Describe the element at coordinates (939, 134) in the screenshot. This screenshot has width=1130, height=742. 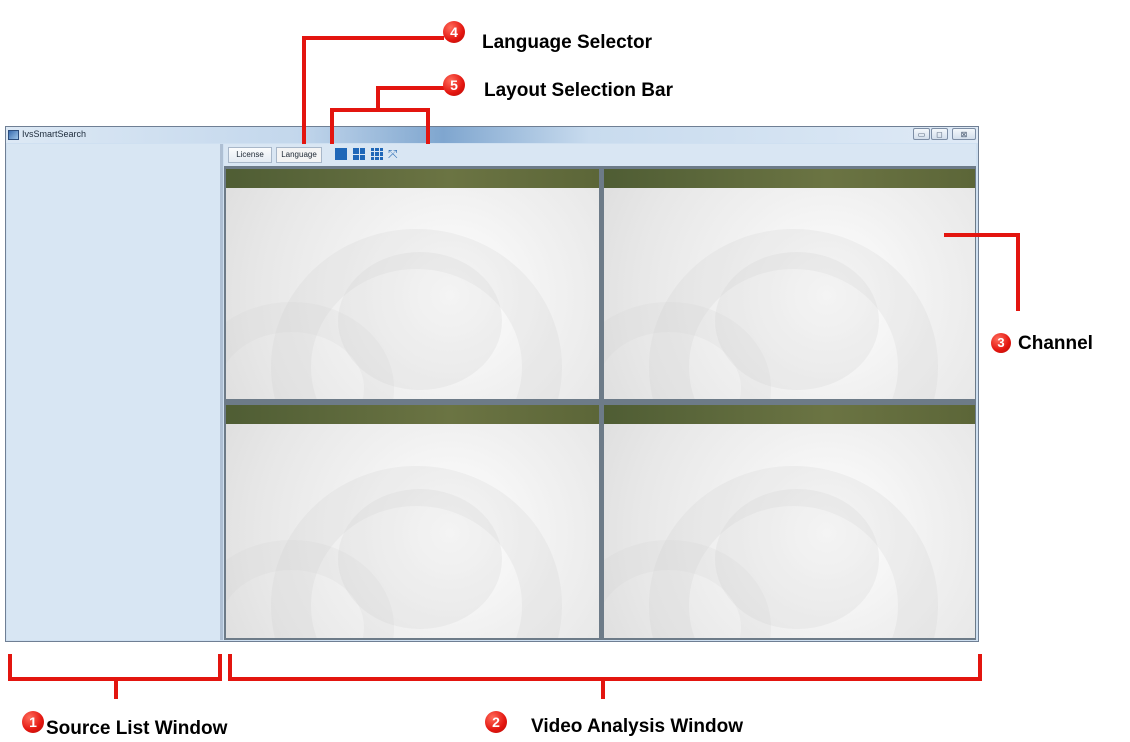
I see `maximize-button: ◻` at that location.